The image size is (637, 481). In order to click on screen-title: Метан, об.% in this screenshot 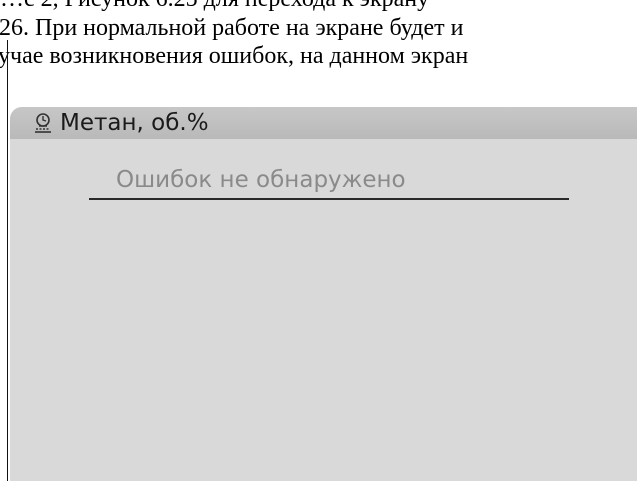, I will do `click(134, 123)`.